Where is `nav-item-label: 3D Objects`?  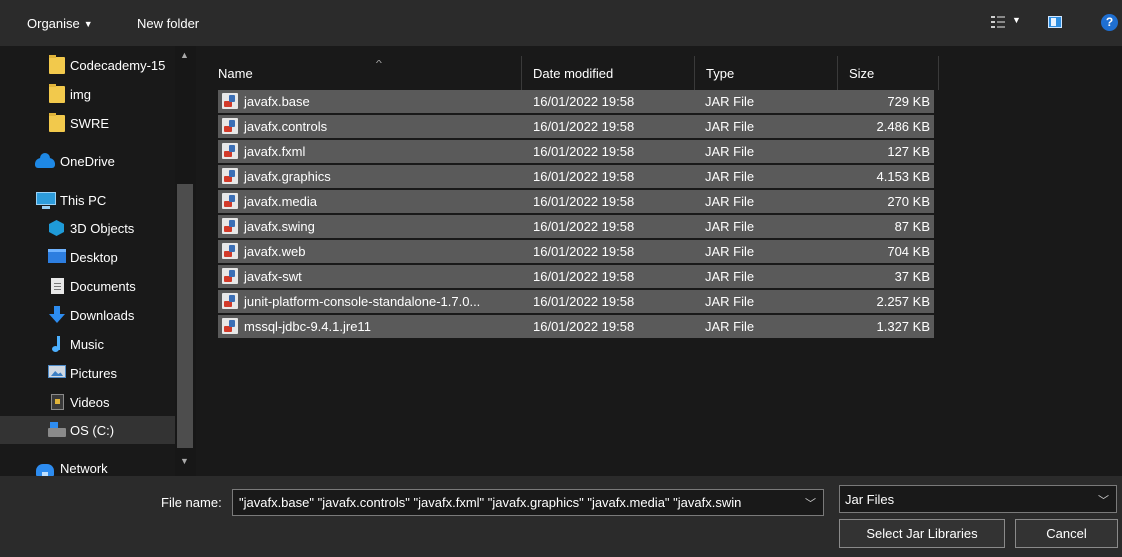
nav-item-label: 3D Objects is located at coordinates (102, 228).